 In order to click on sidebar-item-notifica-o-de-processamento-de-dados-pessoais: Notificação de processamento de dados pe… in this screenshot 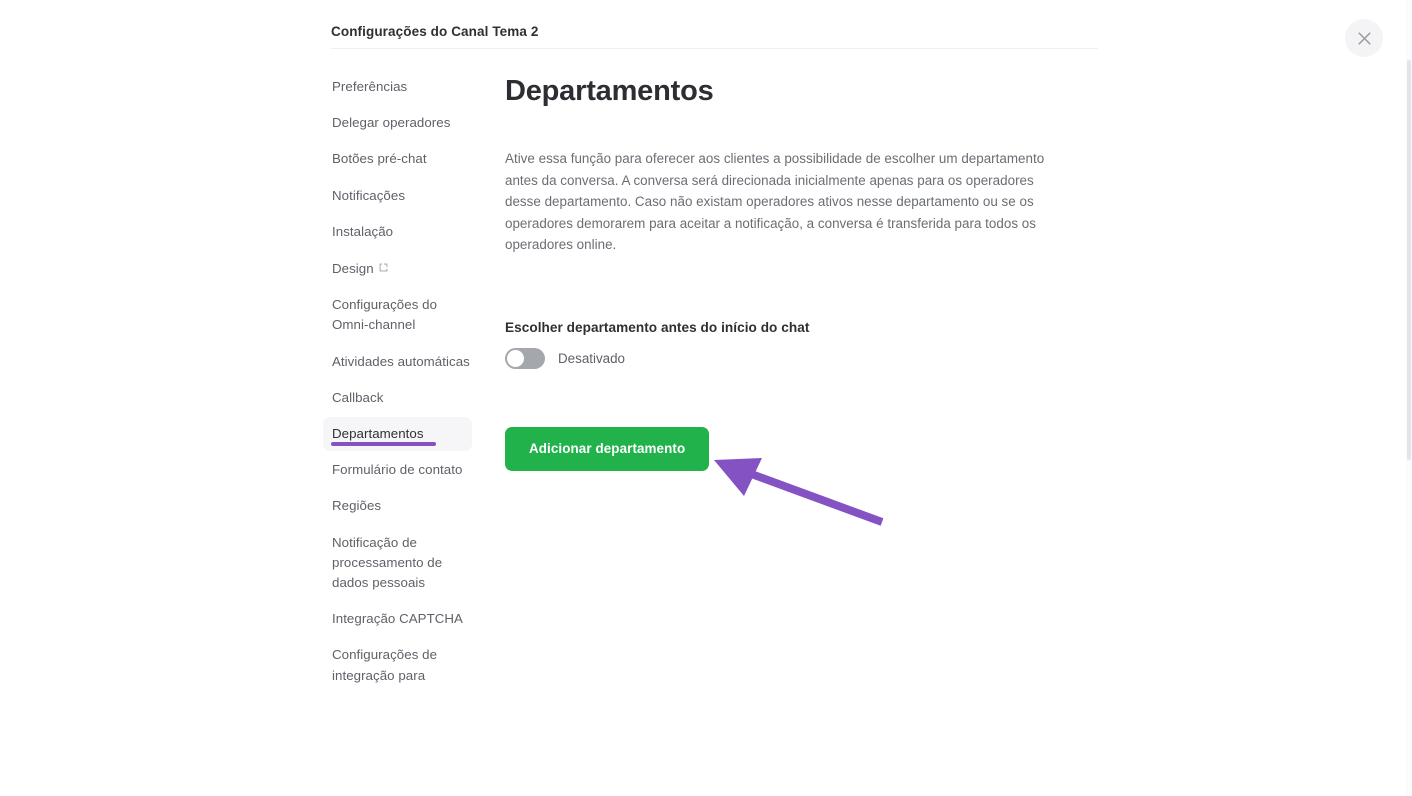, I will do `click(403, 563)`.